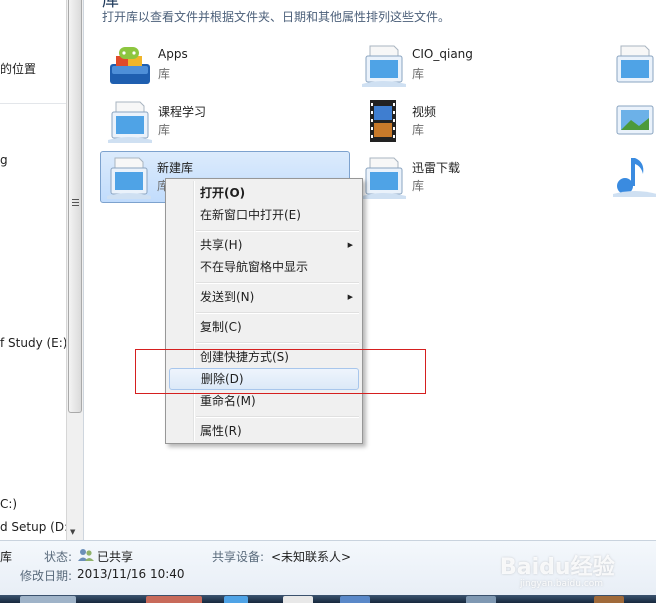 The width and height of the screenshot is (656, 603). I want to click on modified-date-label: 修改日期:, so click(46, 576).